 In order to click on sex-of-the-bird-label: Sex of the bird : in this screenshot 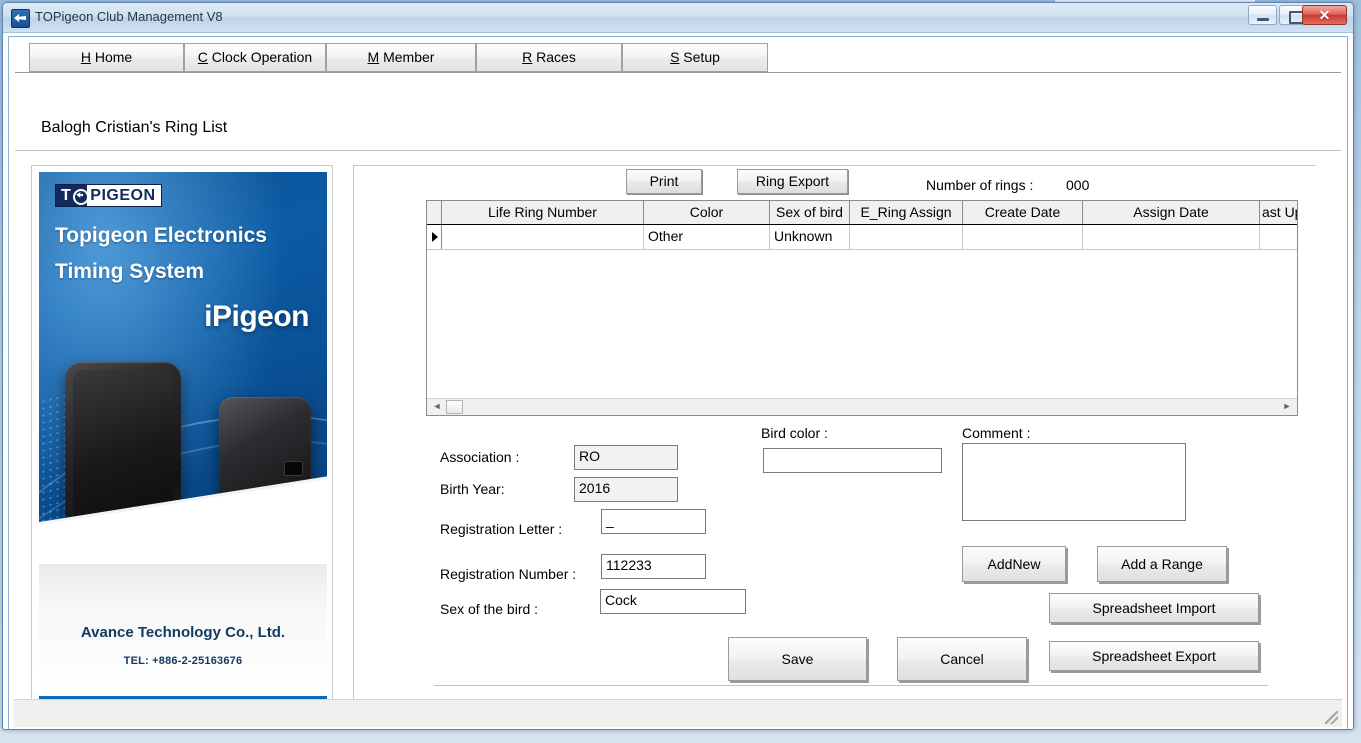, I will do `click(489, 609)`.